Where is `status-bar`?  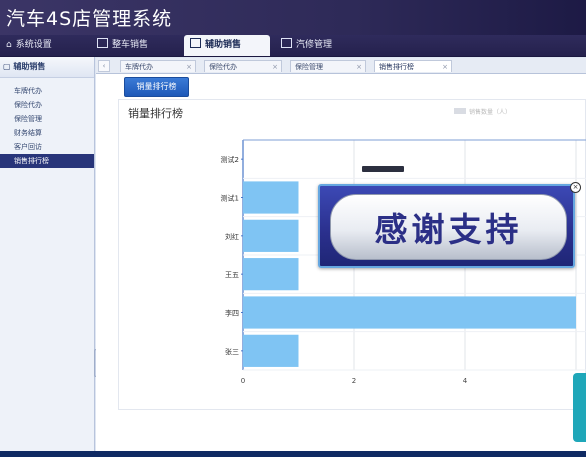 status-bar is located at coordinates (293, 454).